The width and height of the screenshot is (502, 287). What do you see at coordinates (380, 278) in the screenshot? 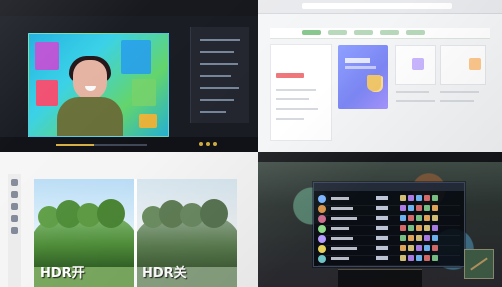
I see `game-bottom-hud` at bounding box center [380, 278].